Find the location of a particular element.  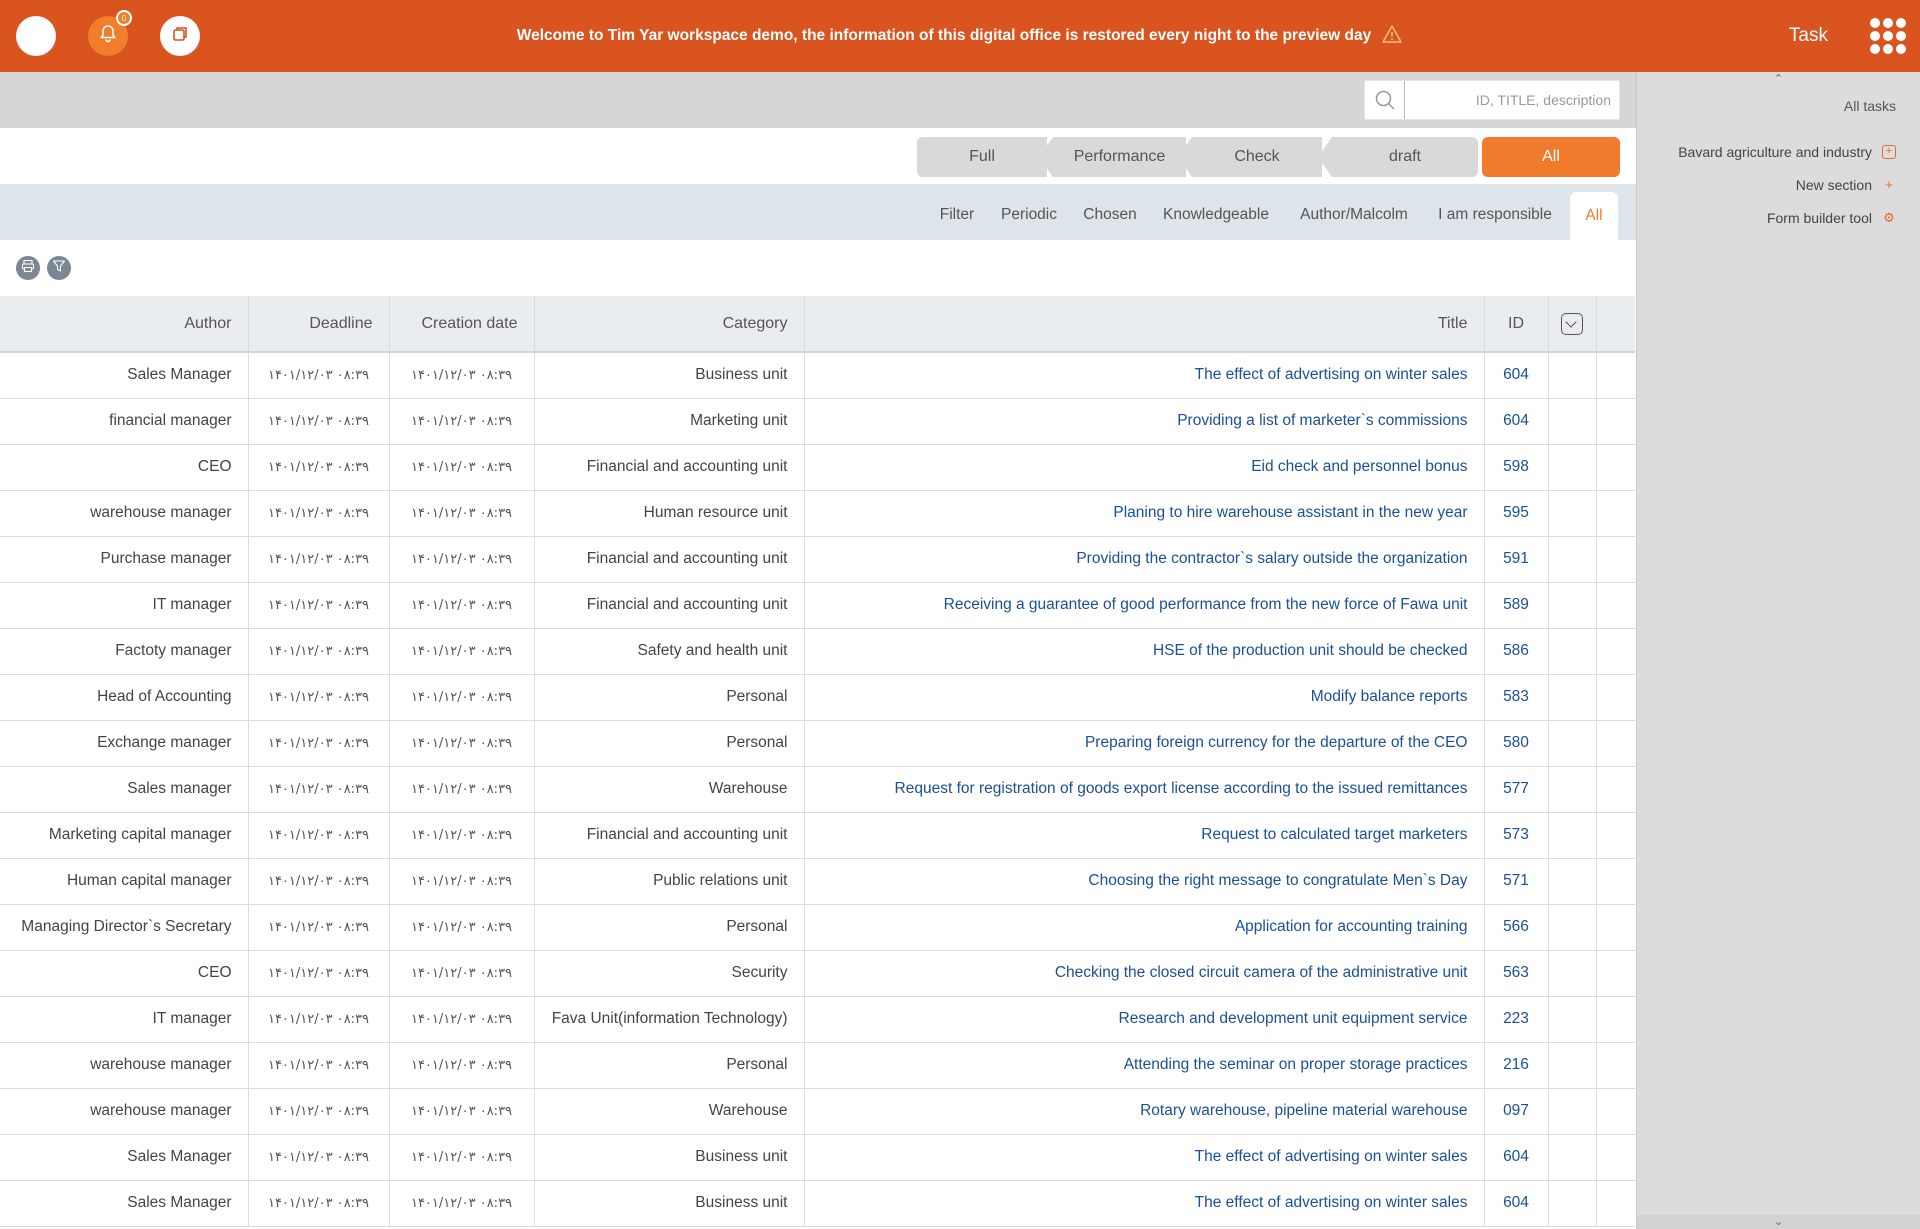

status-all: All is located at coordinates (1551, 157).